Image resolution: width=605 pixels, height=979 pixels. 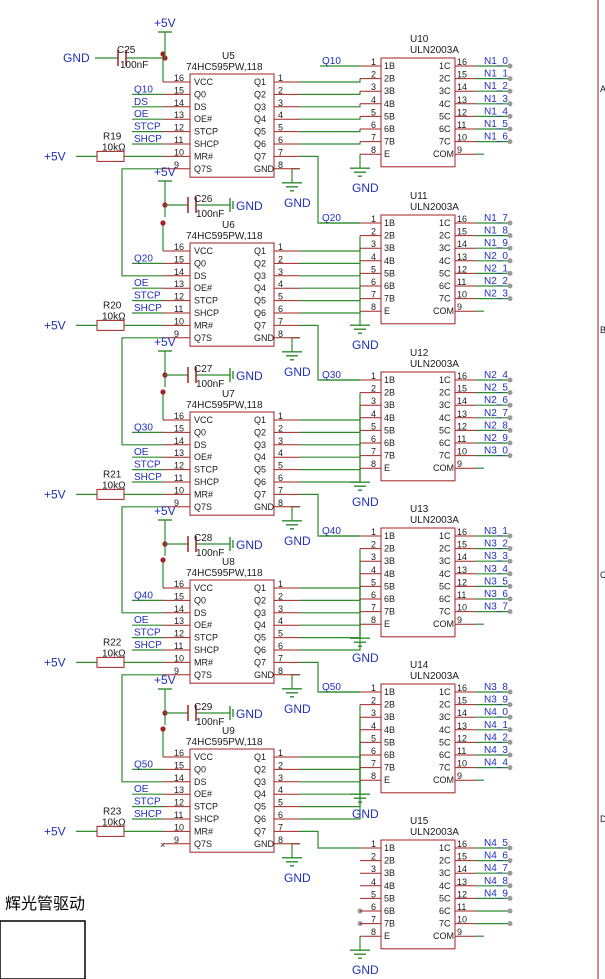 I want to click on uln-u15-ref: U15, so click(x=419, y=821).